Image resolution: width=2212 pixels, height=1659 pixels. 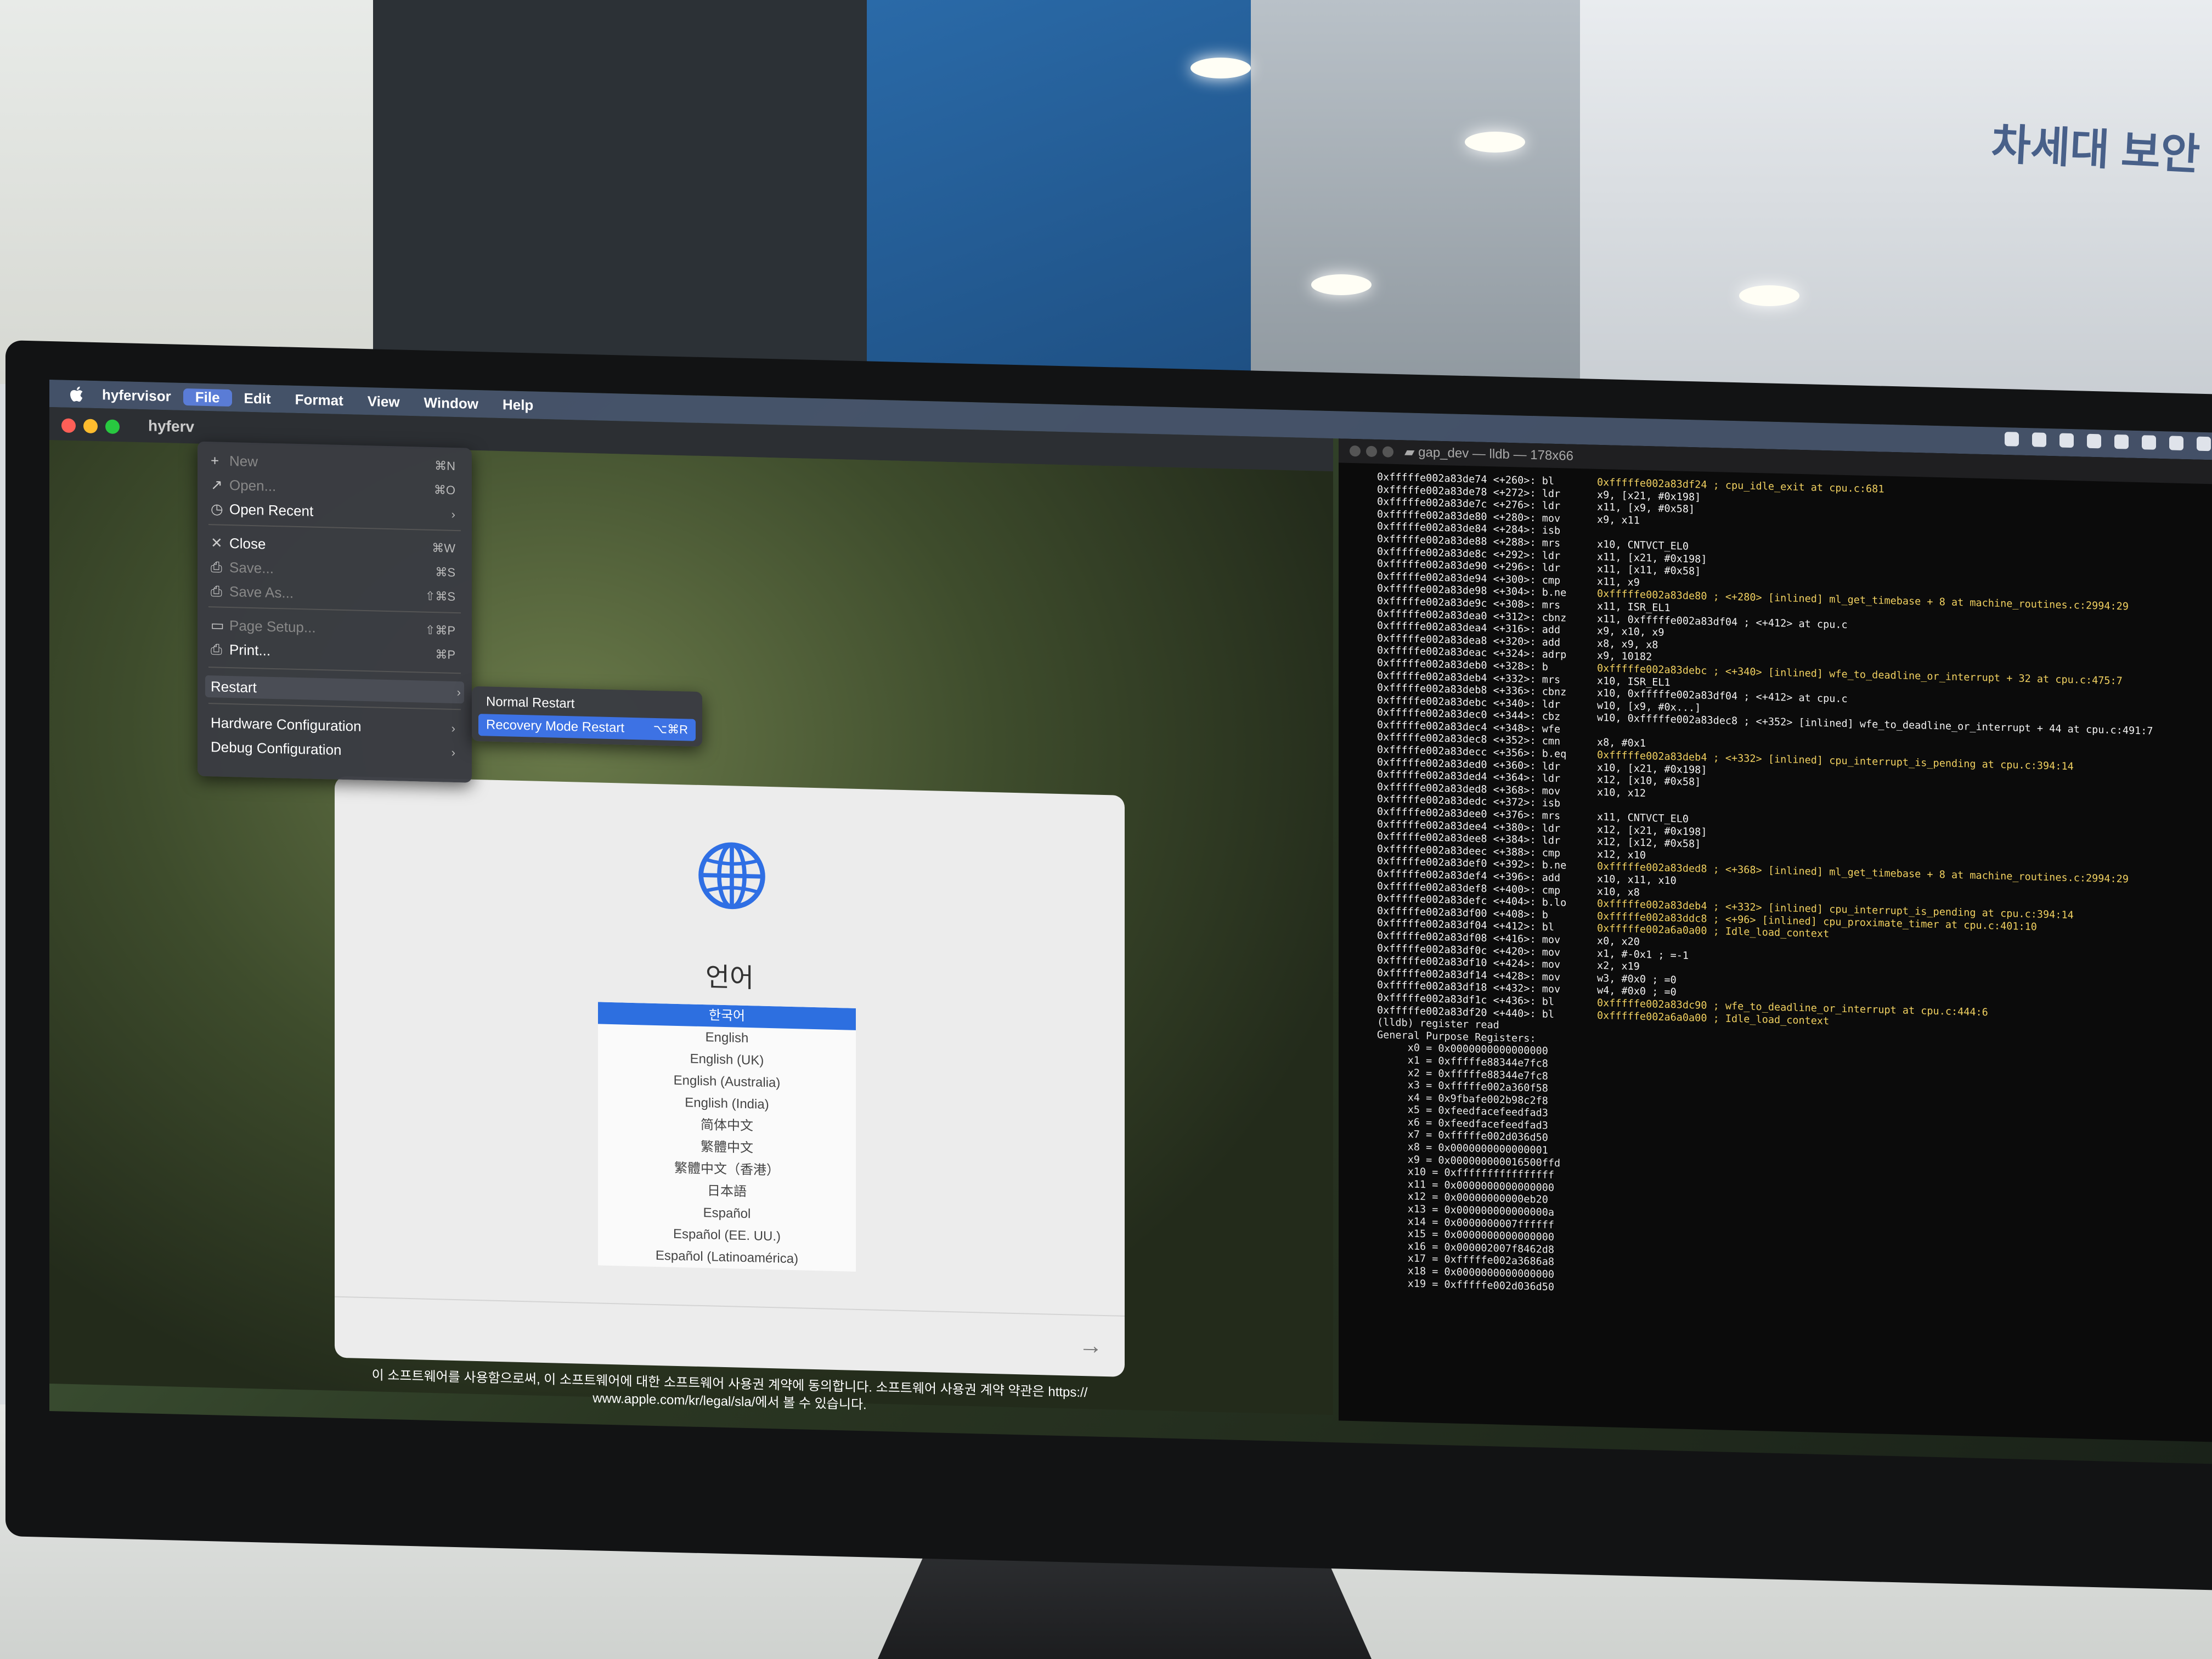 I want to click on terminal-title: gap_dev — lldb — 178x66, so click(x=1496, y=454).